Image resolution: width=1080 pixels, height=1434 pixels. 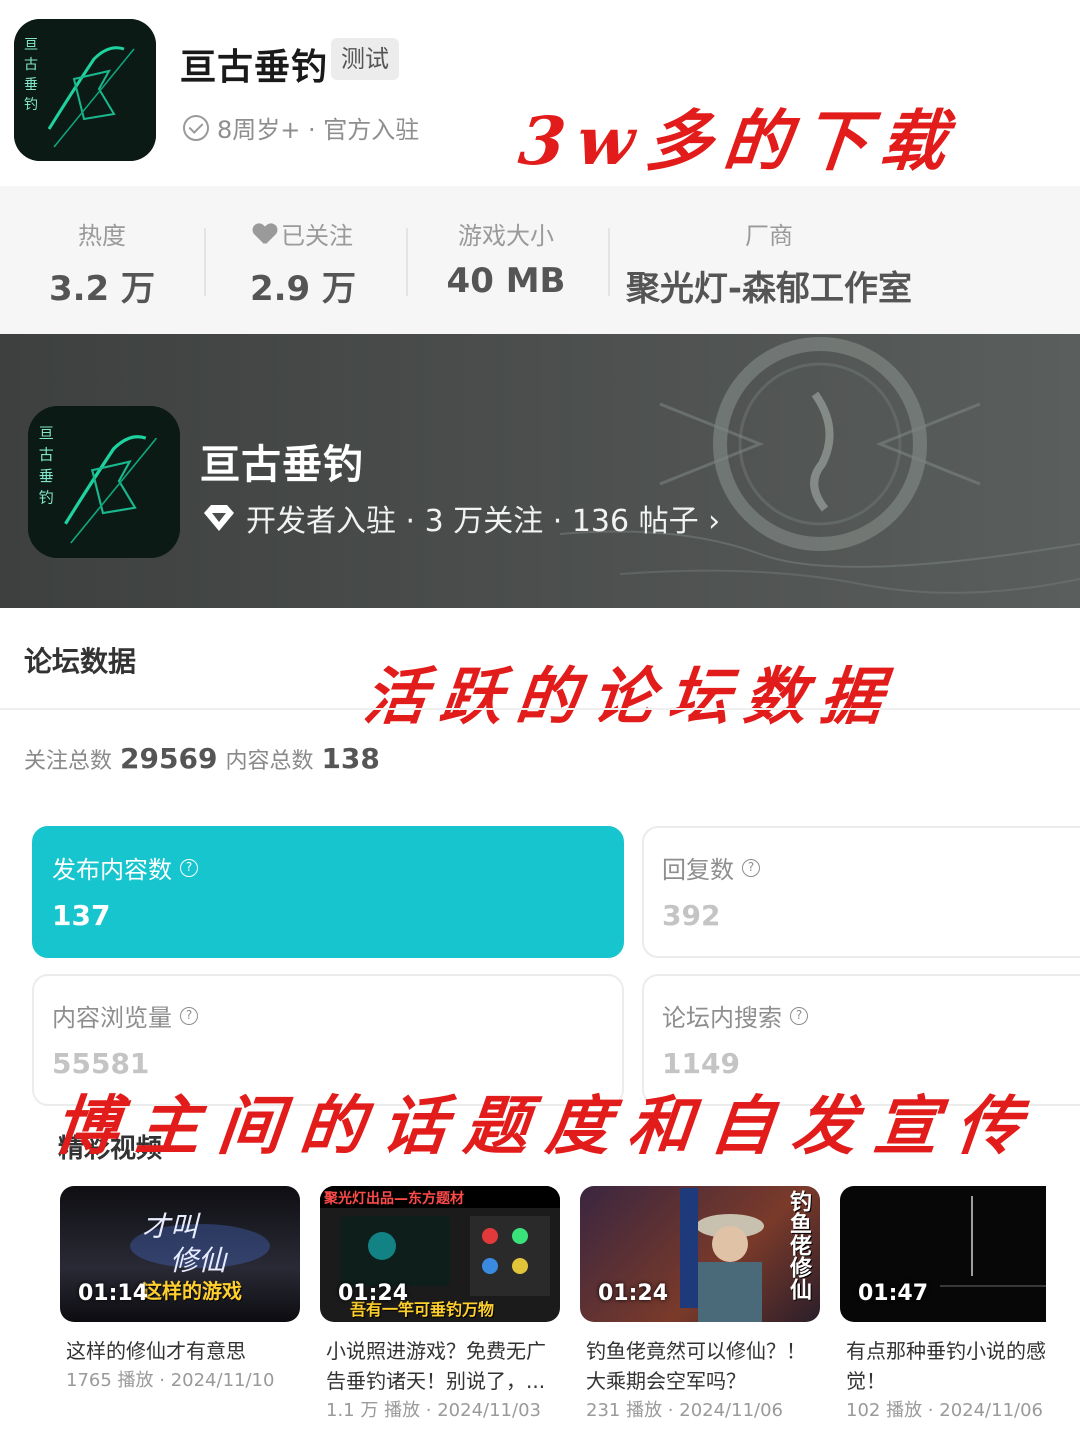 I want to click on forum-title: 亘古垂钓, so click(x=282, y=465).